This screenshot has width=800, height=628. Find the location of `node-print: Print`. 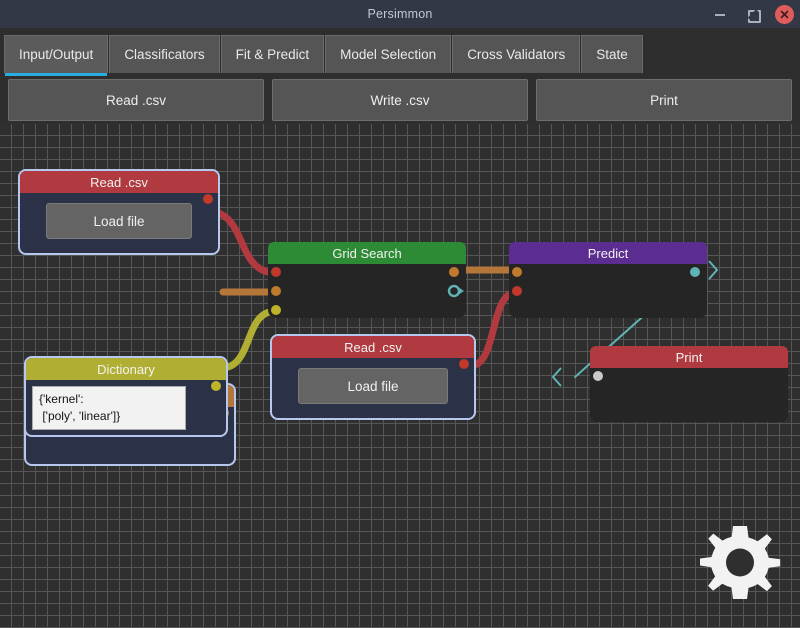

node-print: Print is located at coordinates (689, 384).